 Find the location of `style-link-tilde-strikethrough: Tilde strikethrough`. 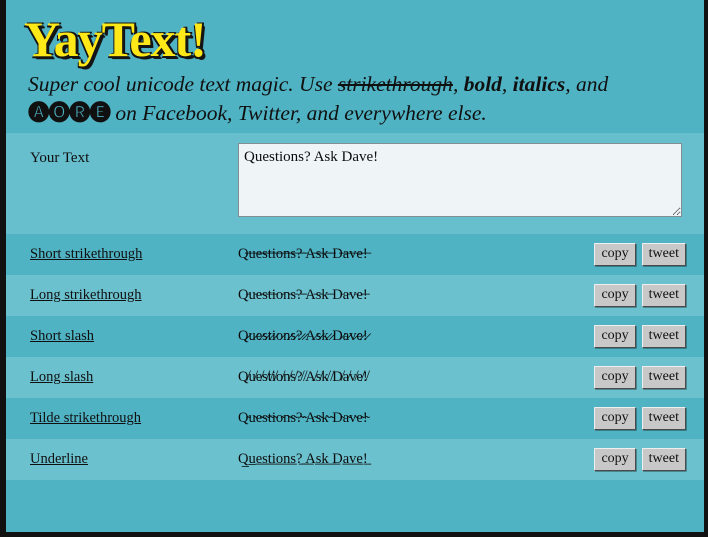

style-link-tilde-strikethrough: Tilde strikethrough is located at coordinates (122, 418).